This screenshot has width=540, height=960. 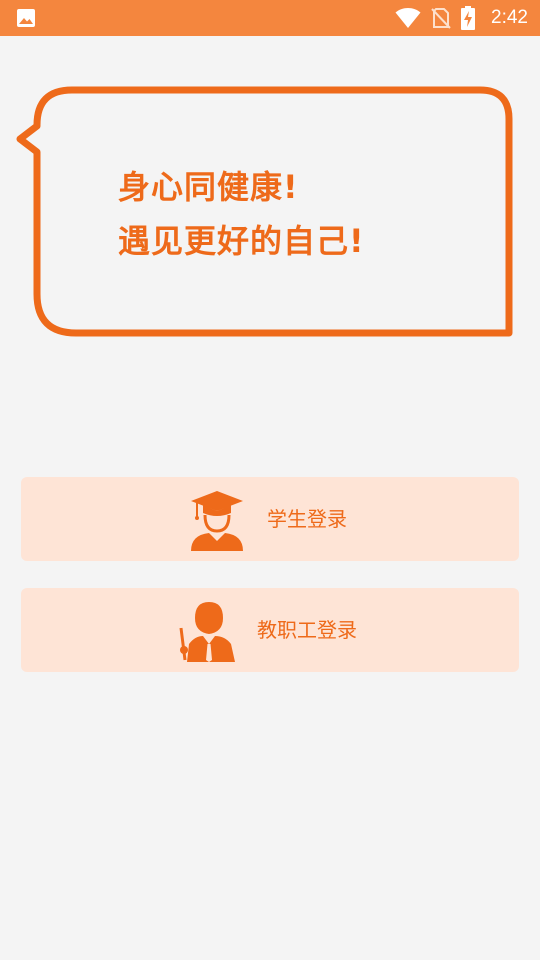 What do you see at coordinates (307, 630) in the screenshot?
I see `staff-login-label: 教职工登录` at bounding box center [307, 630].